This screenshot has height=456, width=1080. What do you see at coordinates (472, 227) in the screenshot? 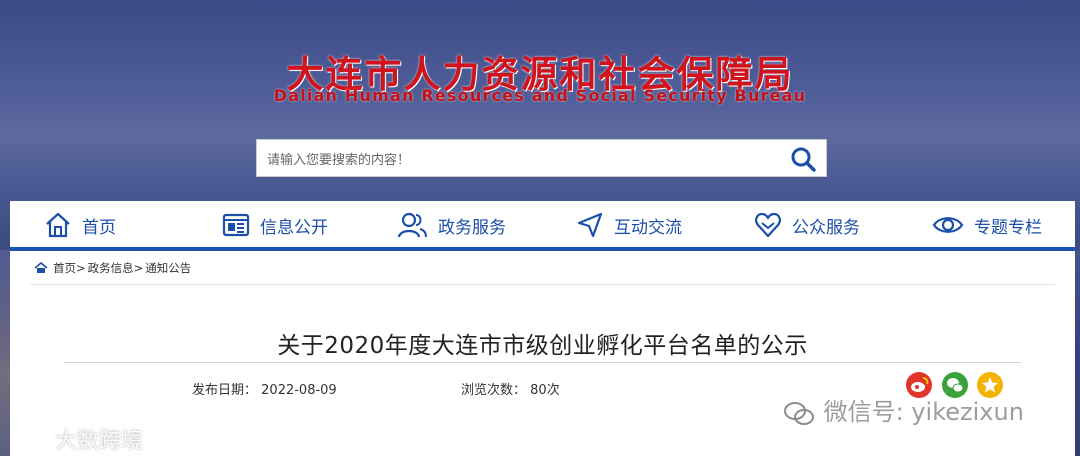
I see `nav-label-services: 政务服务` at bounding box center [472, 227].